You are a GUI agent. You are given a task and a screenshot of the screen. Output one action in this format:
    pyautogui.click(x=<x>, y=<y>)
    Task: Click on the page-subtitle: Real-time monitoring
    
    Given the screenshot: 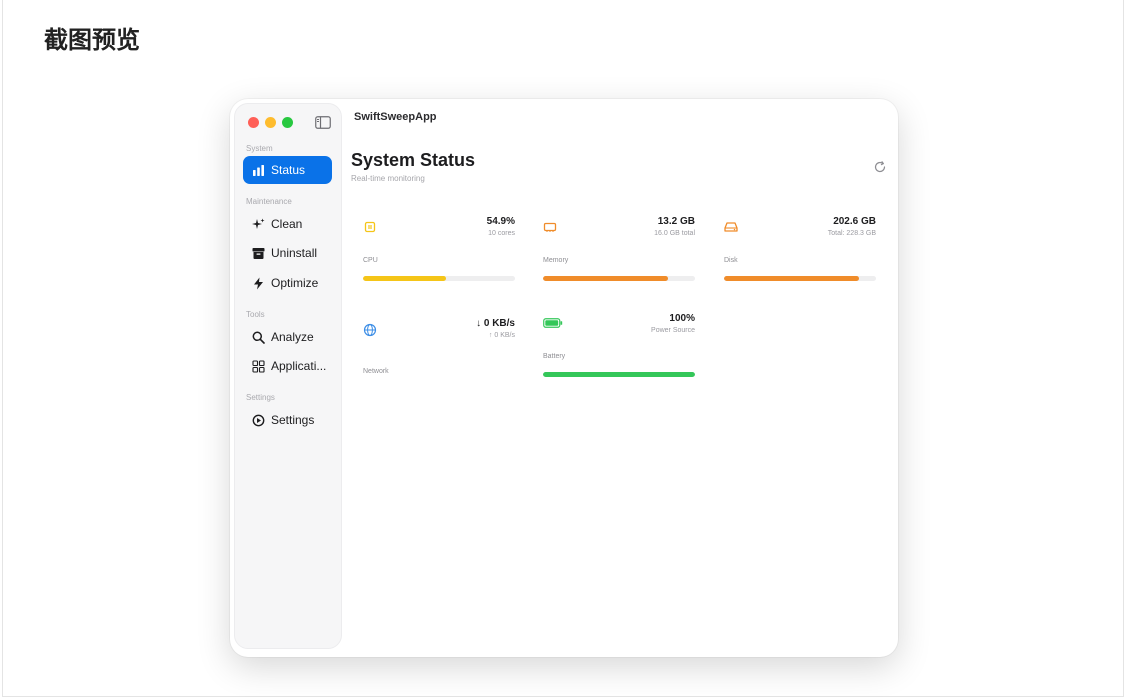 What is the action you would take?
    pyautogui.click(x=388, y=178)
    